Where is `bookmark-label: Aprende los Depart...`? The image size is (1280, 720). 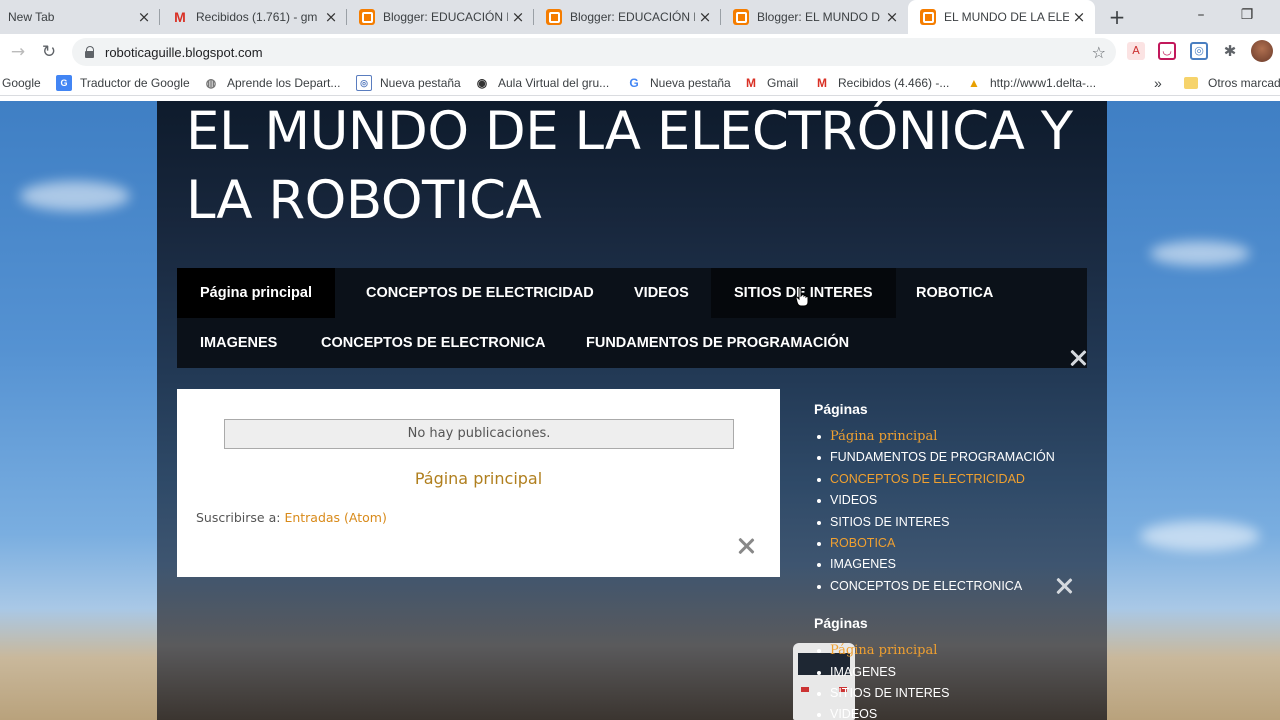 bookmark-label: Aprende los Depart... is located at coordinates (284, 83).